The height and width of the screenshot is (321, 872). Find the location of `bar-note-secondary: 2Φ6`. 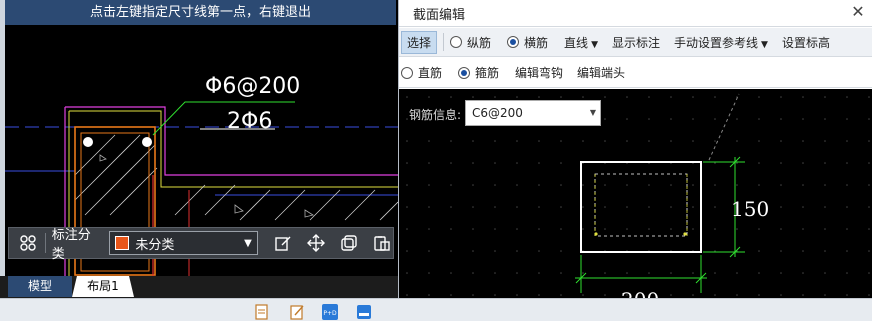

bar-note-secondary: 2Φ6 is located at coordinates (249, 121).